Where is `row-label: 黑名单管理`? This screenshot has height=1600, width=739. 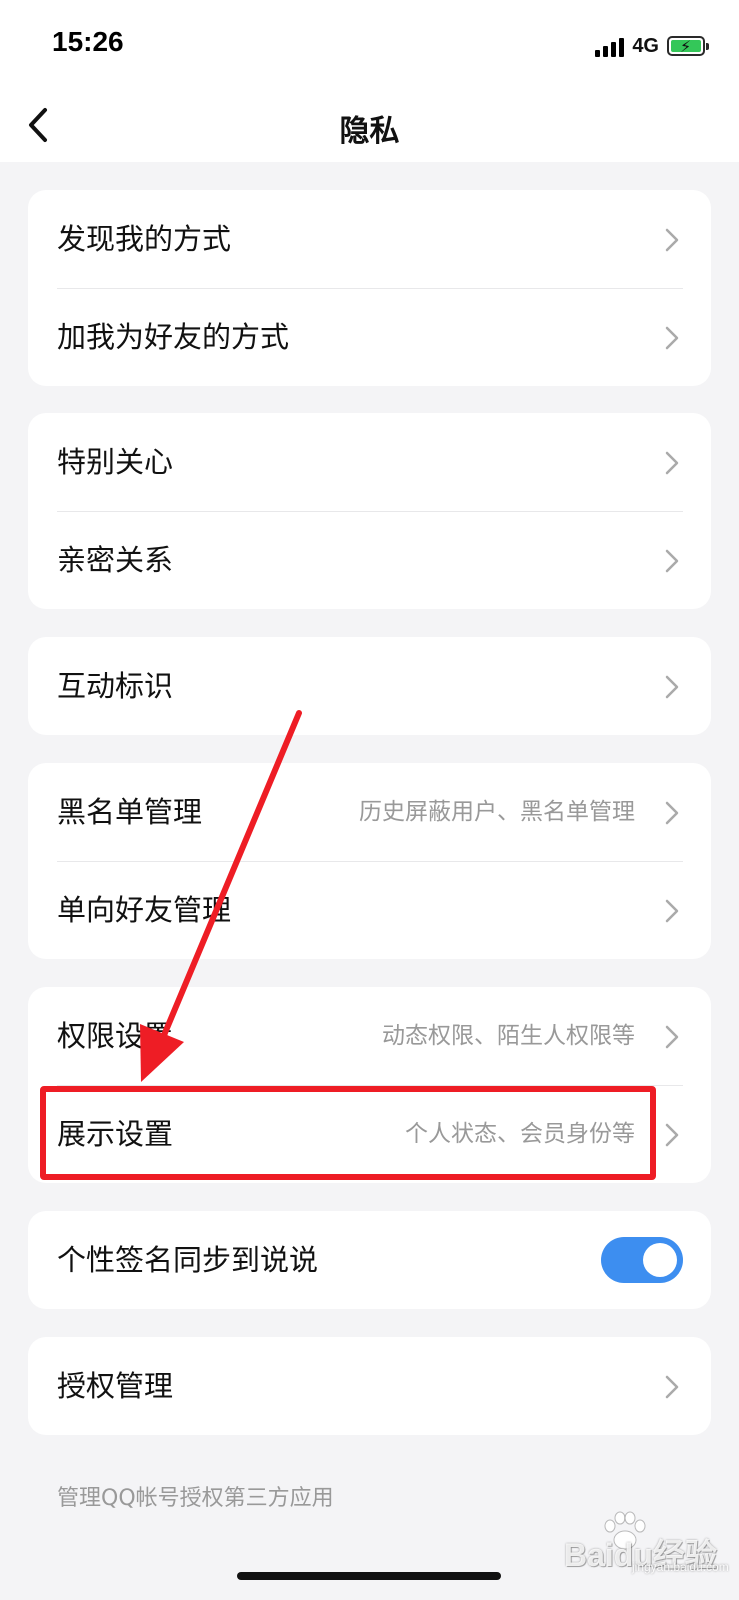 row-label: 黑名单管理 is located at coordinates (130, 812).